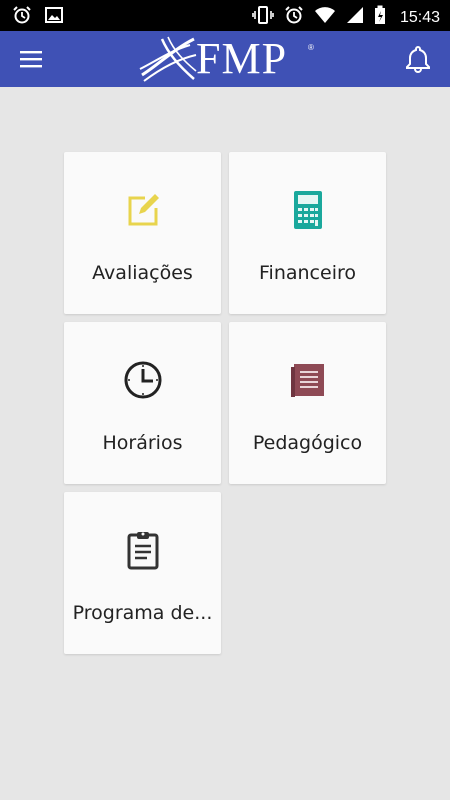 This screenshot has height=800, width=450. Describe the element at coordinates (307, 443) in the screenshot. I see `tile-label: Pedagógico` at that location.